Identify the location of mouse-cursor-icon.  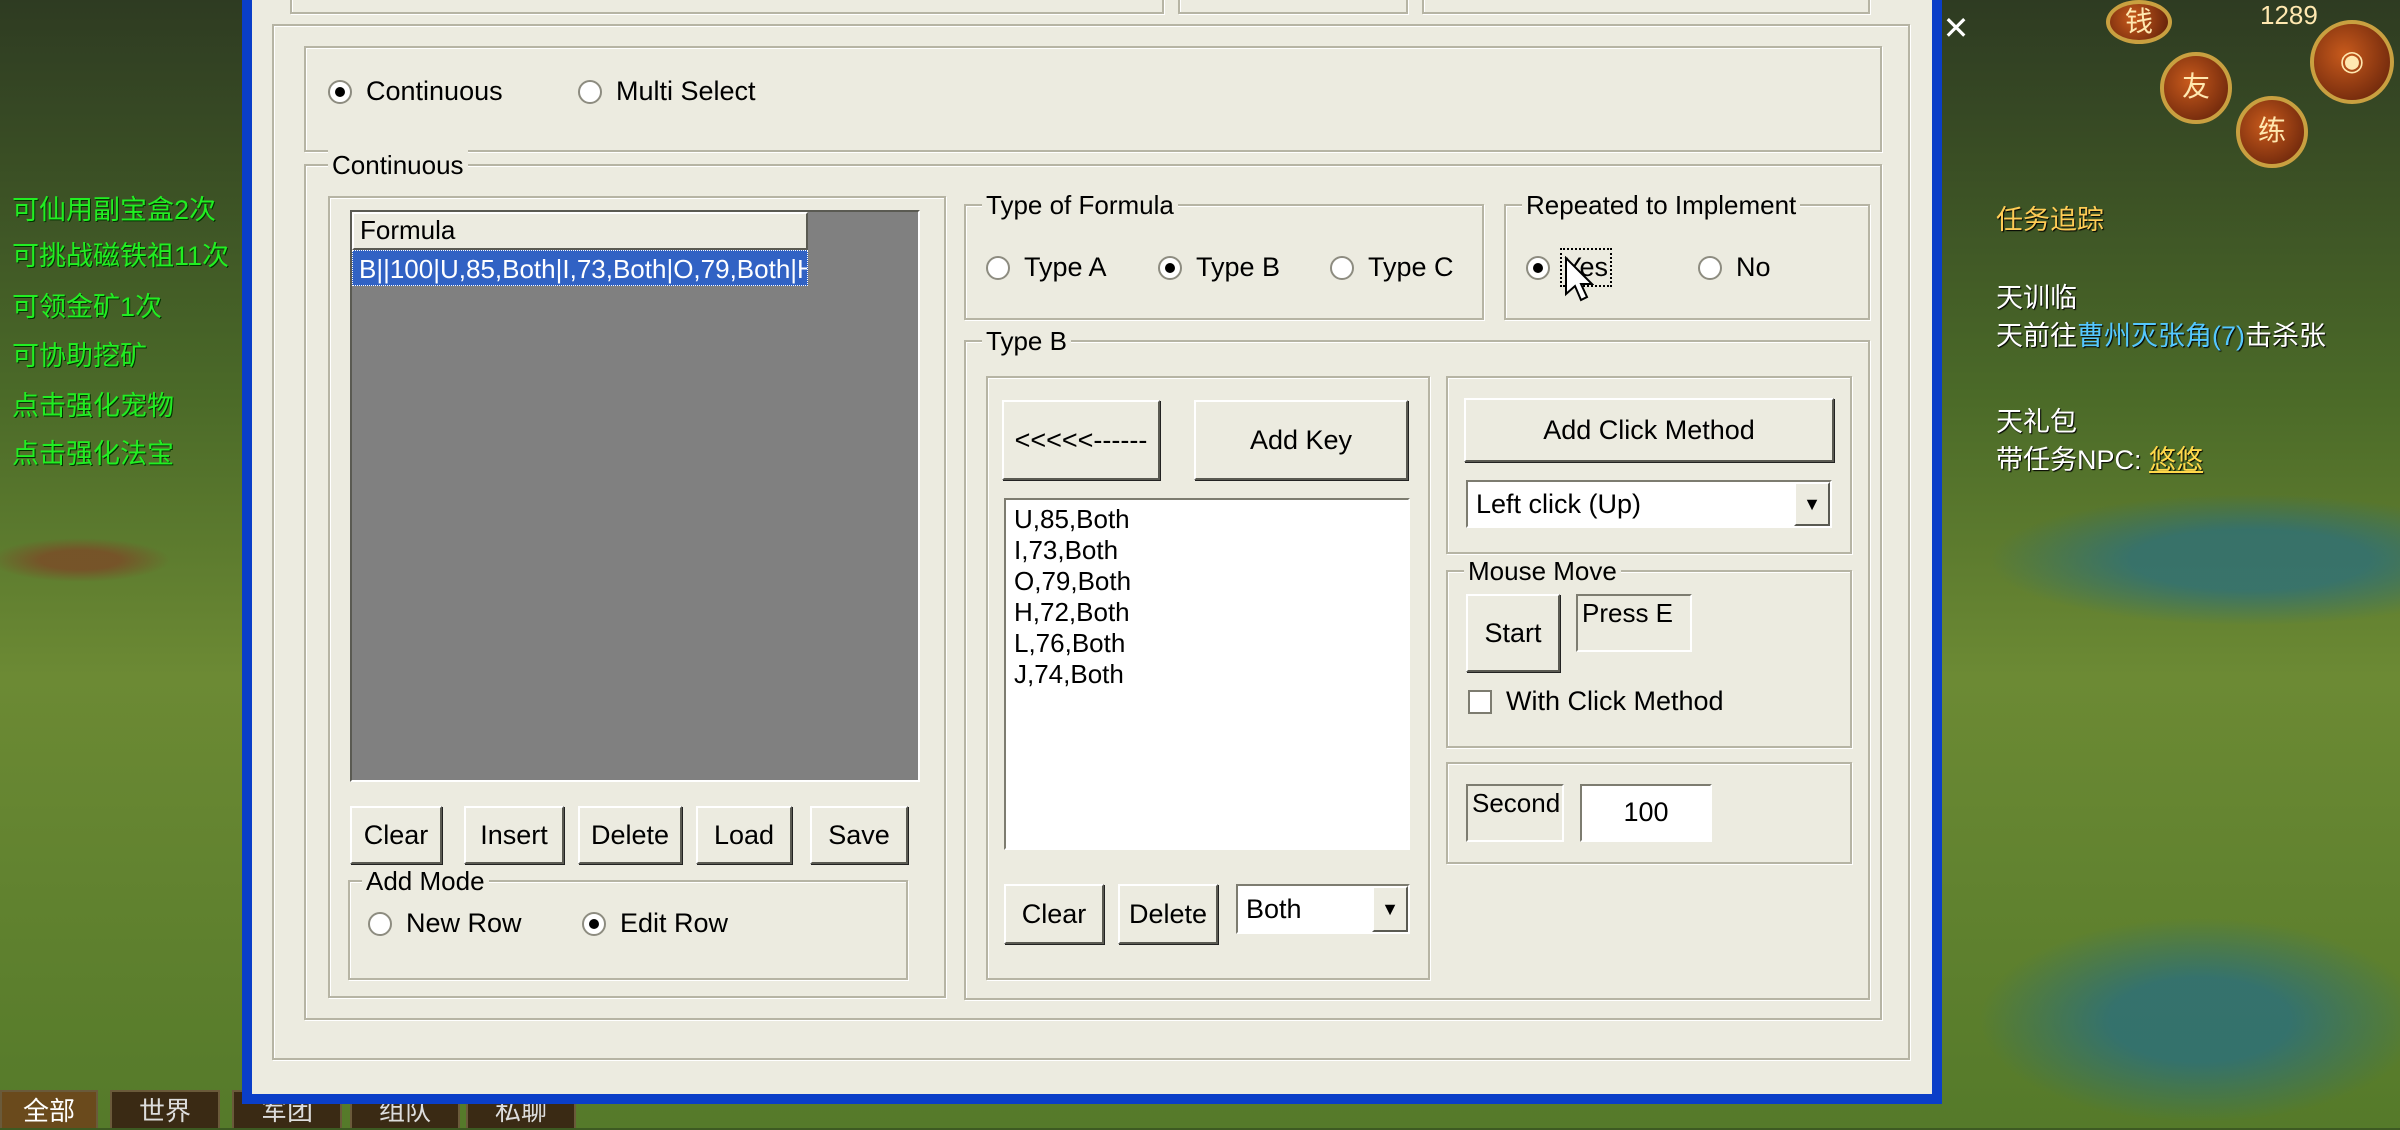
(1579, 279).